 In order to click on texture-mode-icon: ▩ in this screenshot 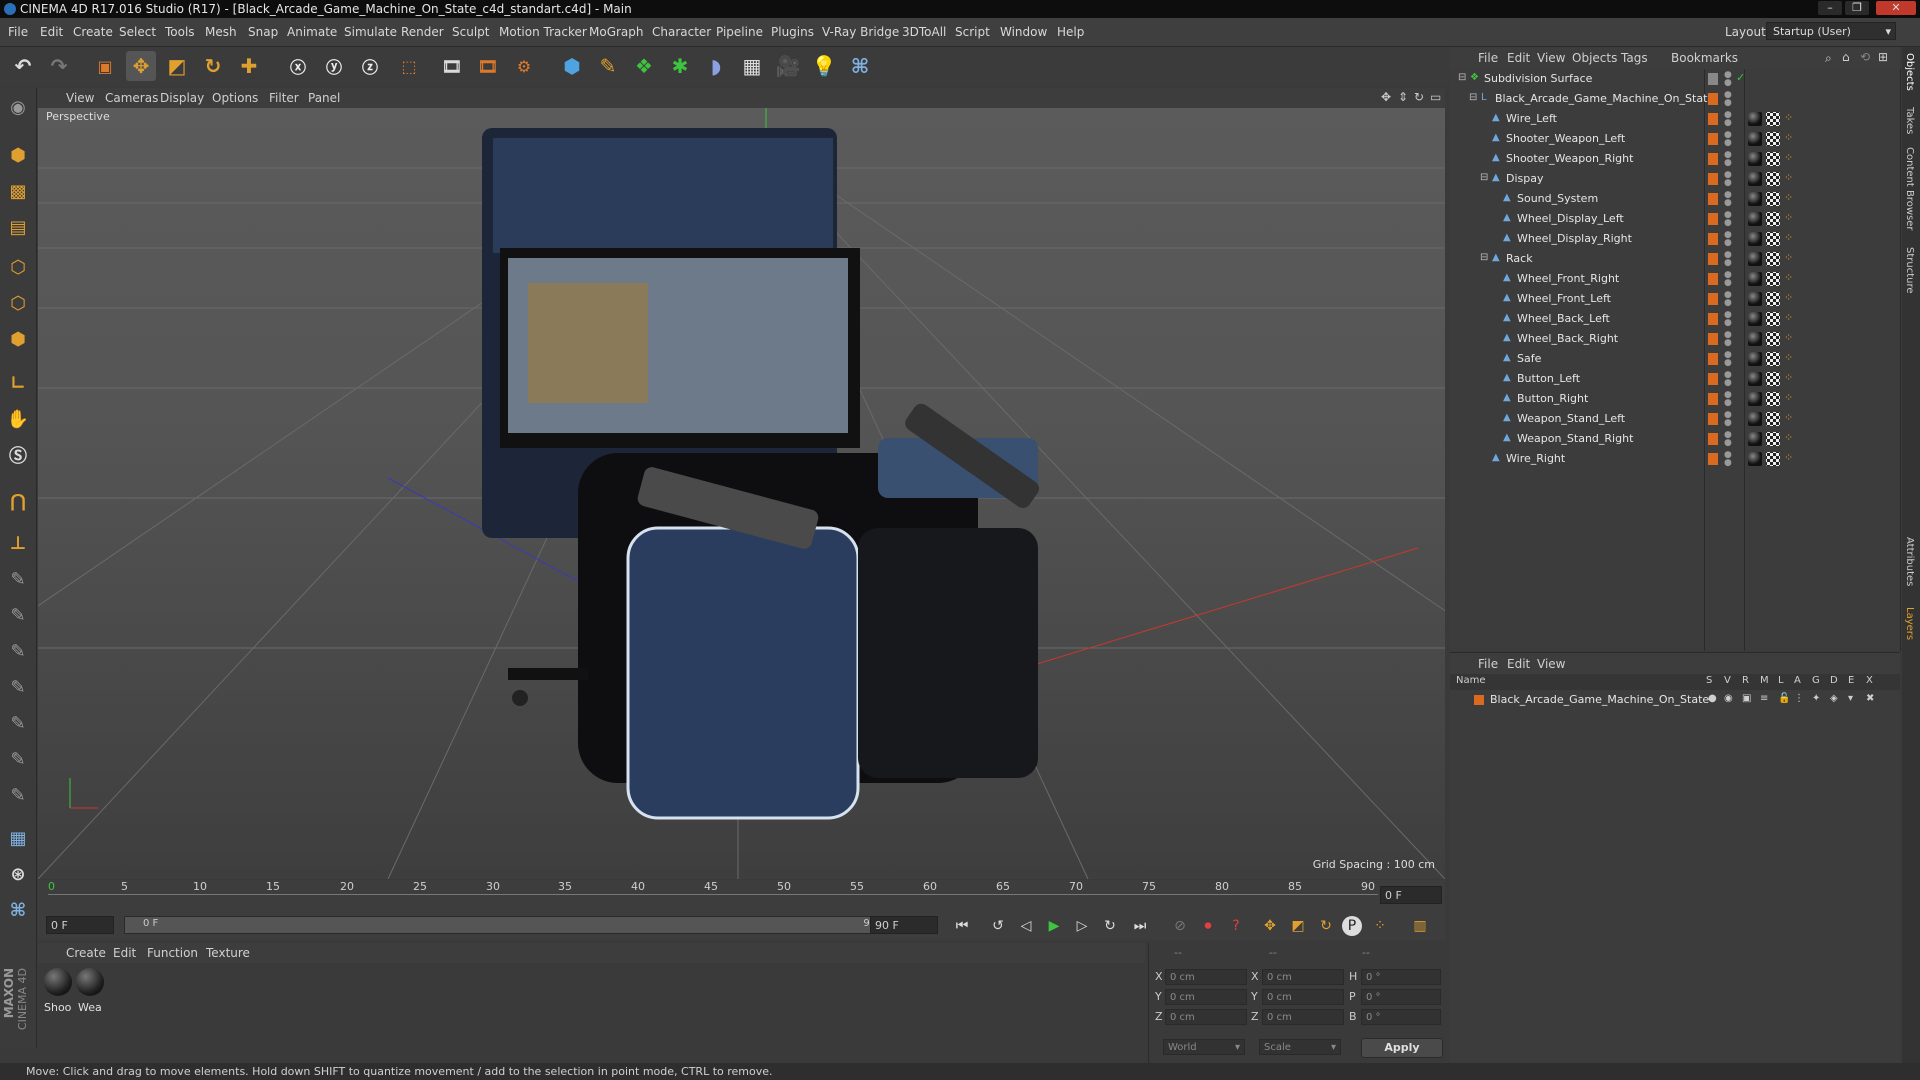, I will do `click(18, 191)`.